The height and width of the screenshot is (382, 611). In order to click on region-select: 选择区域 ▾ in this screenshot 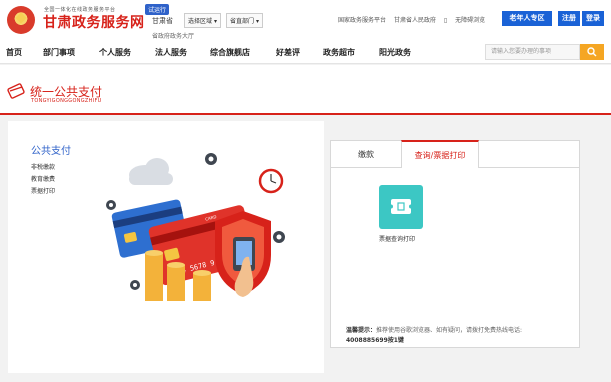, I will do `click(202, 20)`.